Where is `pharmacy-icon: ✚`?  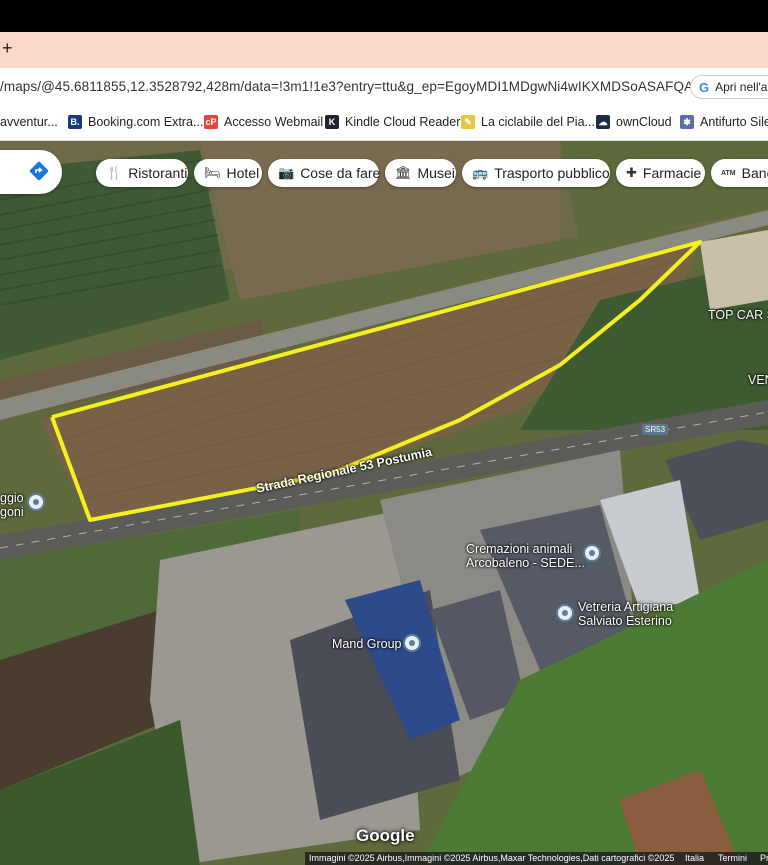 pharmacy-icon: ✚ is located at coordinates (631, 172).